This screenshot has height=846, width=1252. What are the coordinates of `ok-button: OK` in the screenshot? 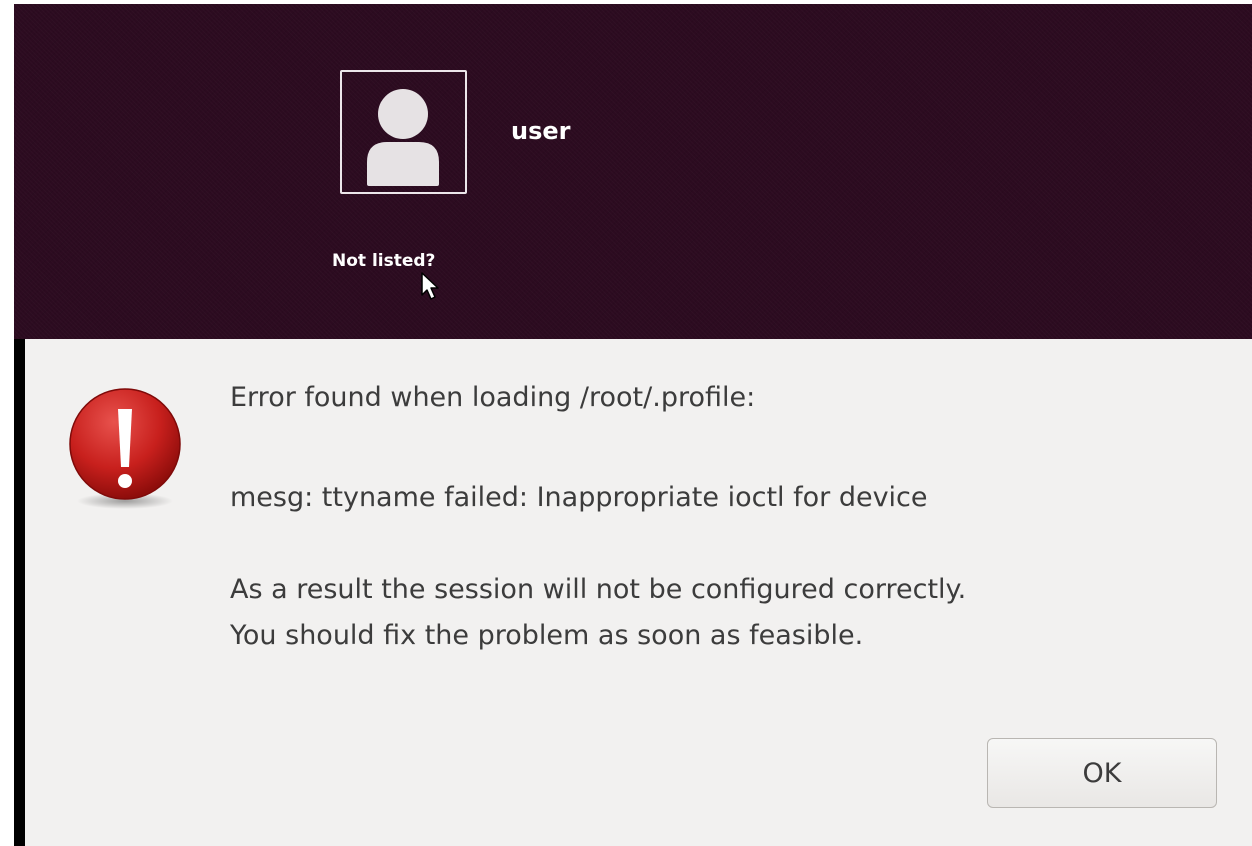 It's located at (1102, 773).